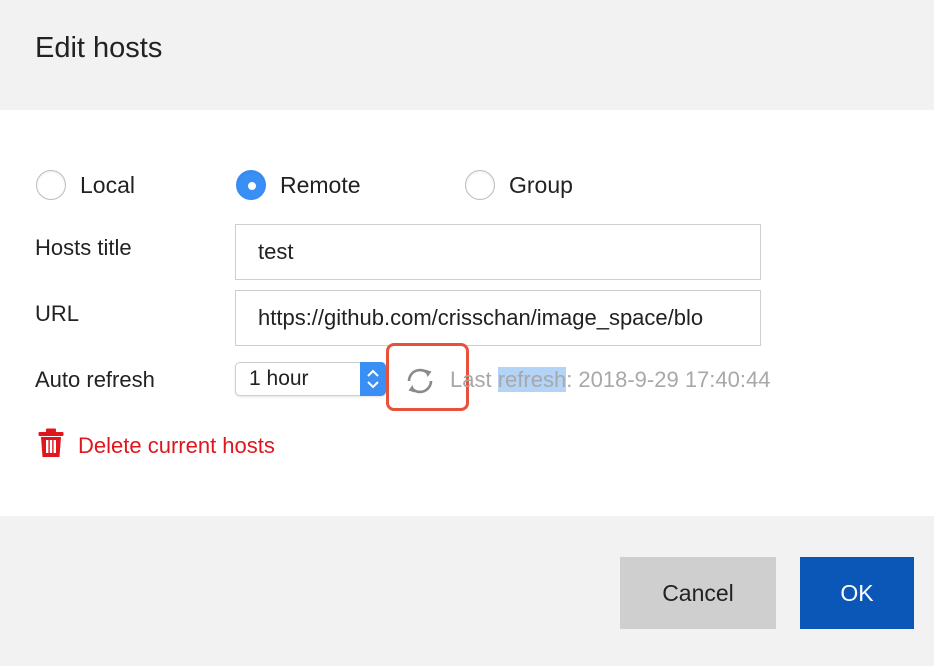 This screenshot has width=934, height=666. I want to click on last-refresh-text: Last refresh: 2018-9-29 17:40:44, so click(610, 380).